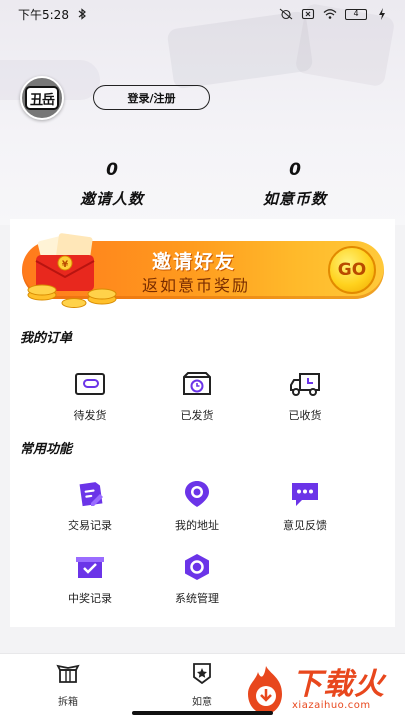 Image resolution: width=405 pixels, height=720 pixels. I want to click on coin-count-stat: 0 如意币数, so click(295, 184).